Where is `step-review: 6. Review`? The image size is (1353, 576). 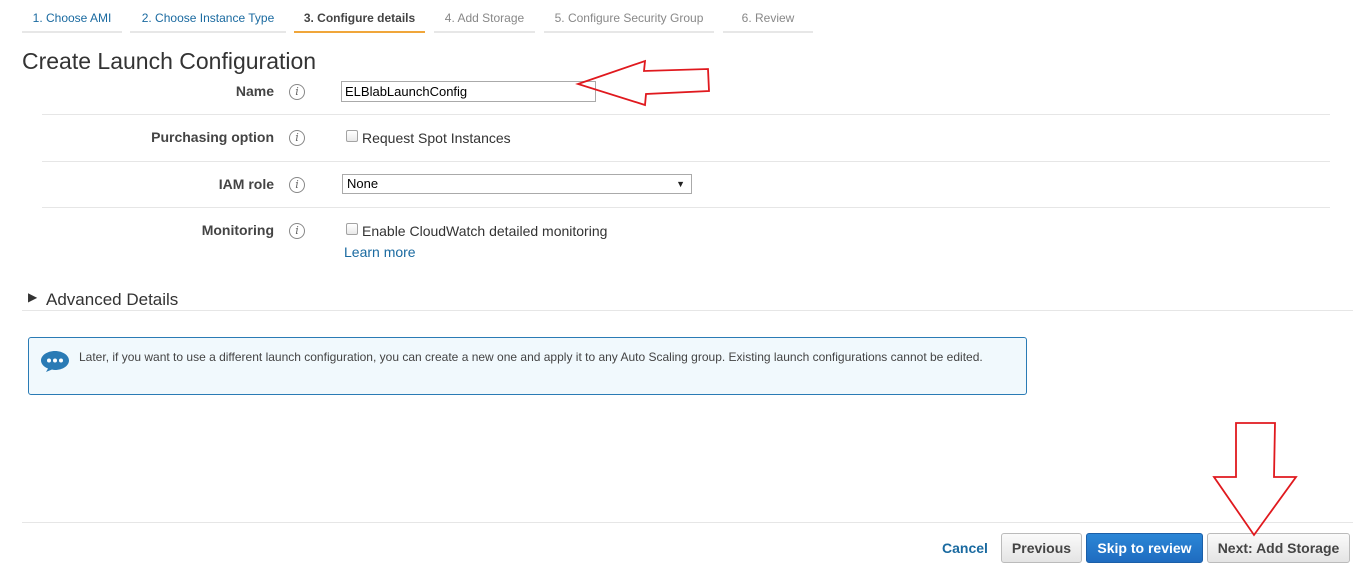 step-review: 6. Review is located at coordinates (768, 16).